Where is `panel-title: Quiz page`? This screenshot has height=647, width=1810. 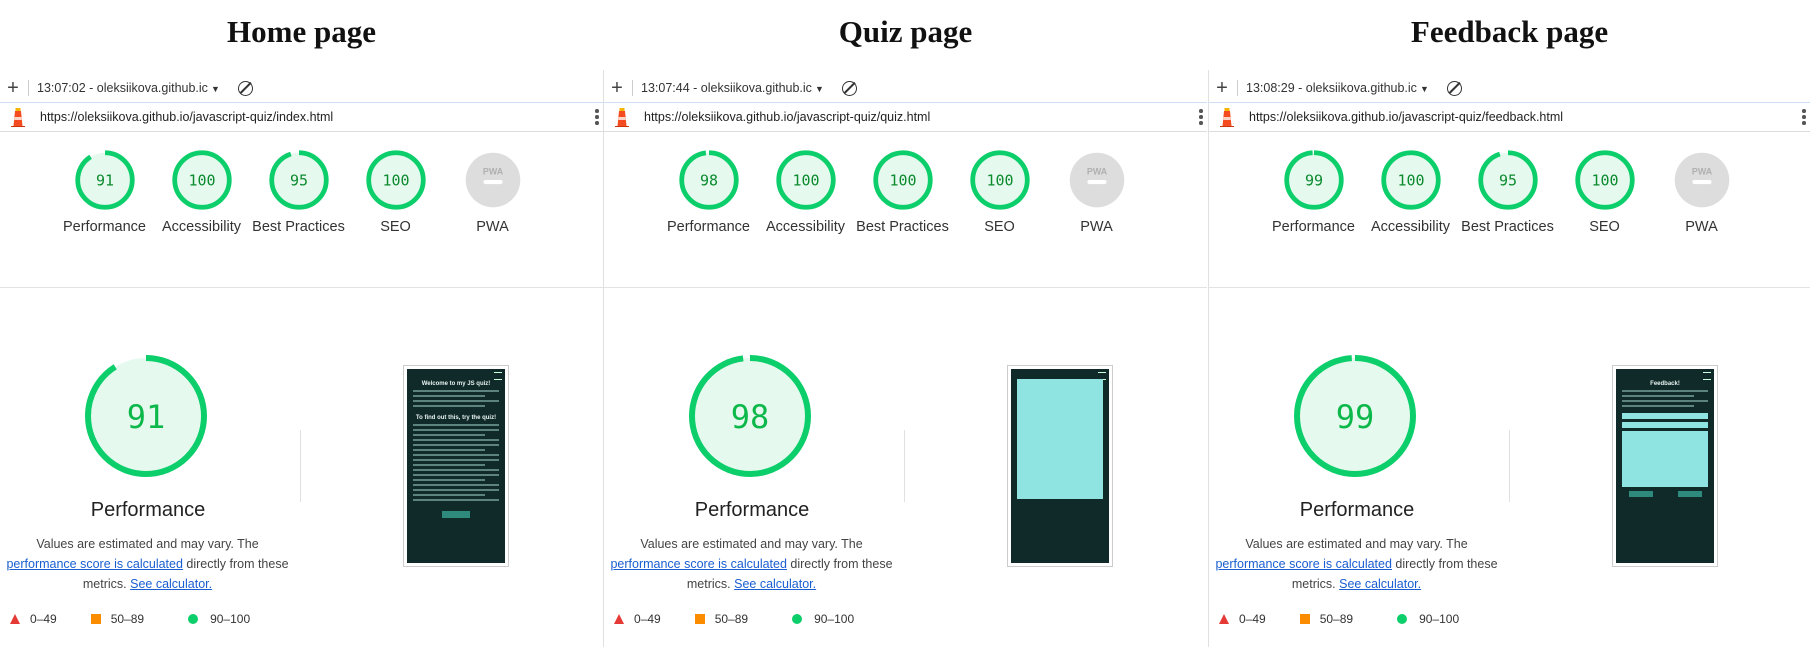 panel-title: Quiz page is located at coordinates (905, 31).